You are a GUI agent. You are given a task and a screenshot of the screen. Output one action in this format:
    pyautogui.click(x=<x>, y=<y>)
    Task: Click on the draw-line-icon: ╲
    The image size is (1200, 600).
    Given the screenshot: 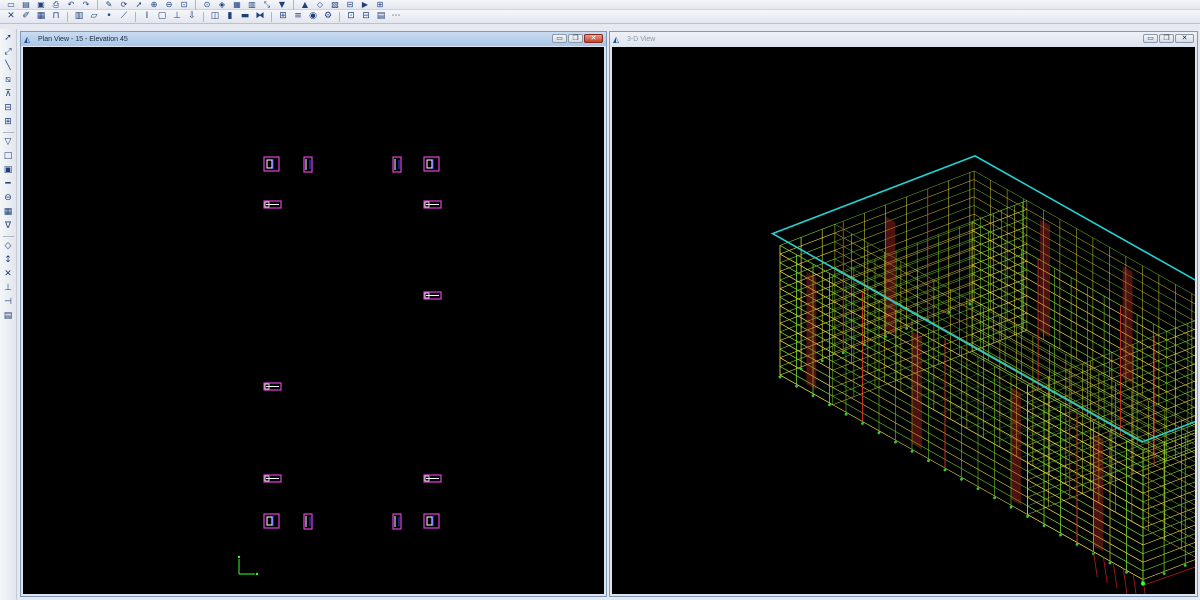 What is the action you would take?
    pyautogui.click(x=8, y=66)
    